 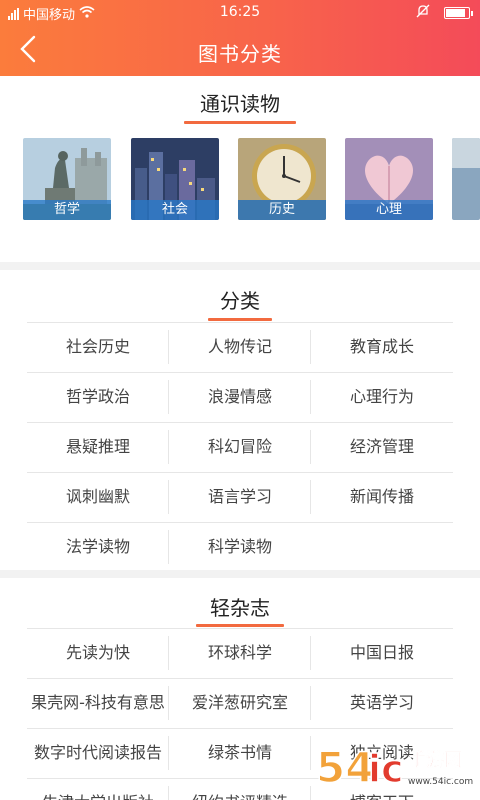 What do you see at coordinates (382, 397) in the screenshot?
I see `category-item: 心理行为` at bounding box center [382, 397].